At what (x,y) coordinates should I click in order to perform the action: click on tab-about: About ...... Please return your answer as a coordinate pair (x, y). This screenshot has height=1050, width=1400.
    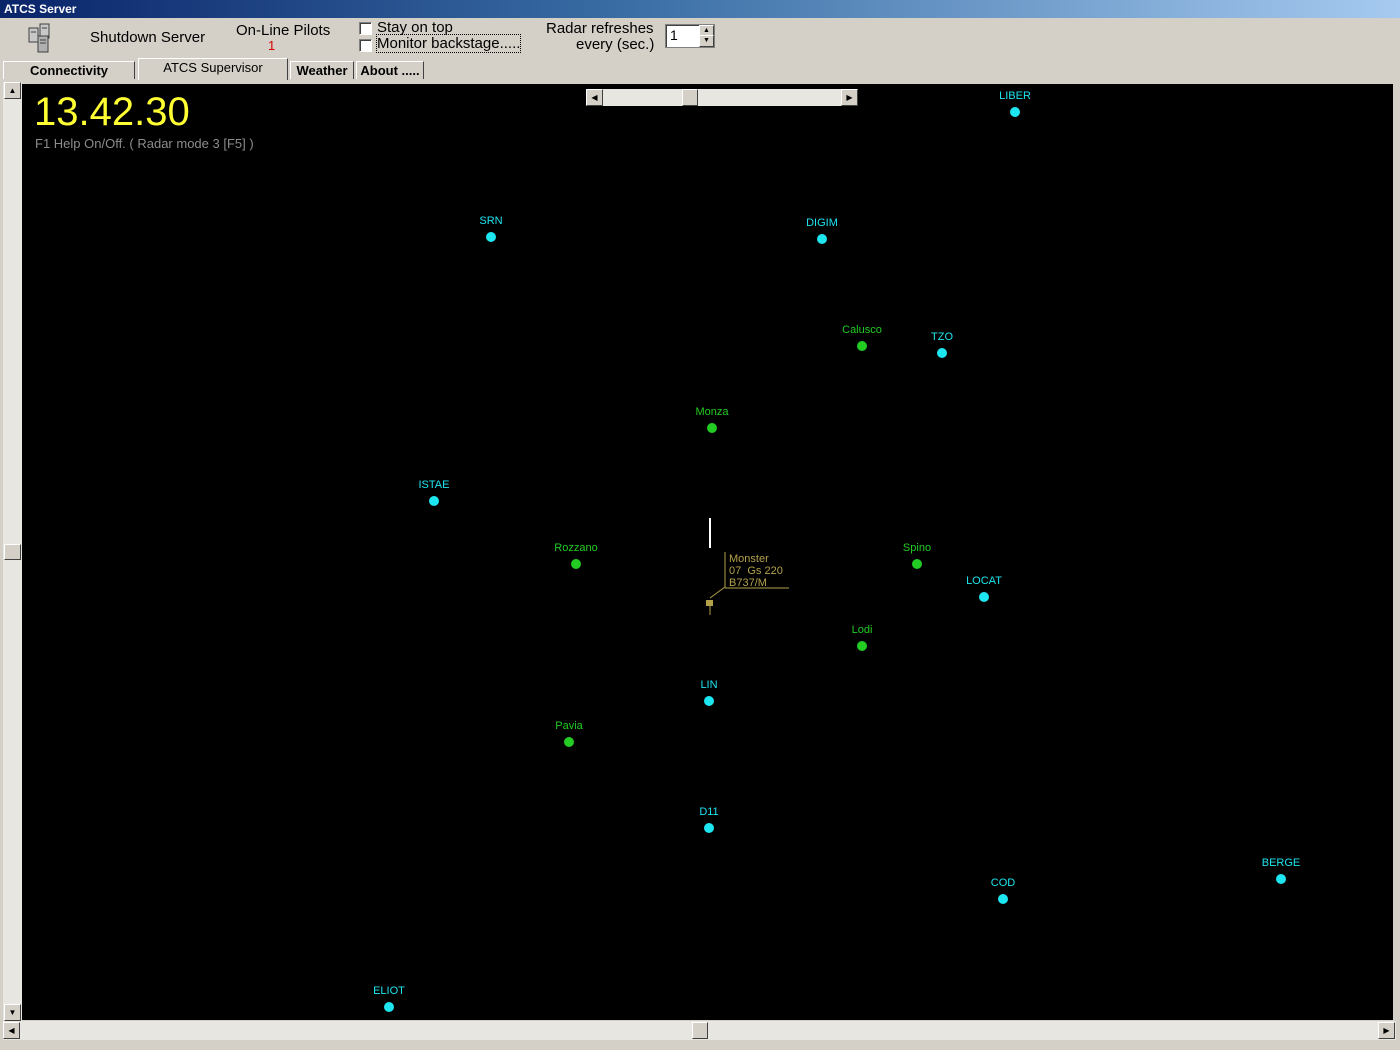
    Looking at the image, I should click on (390, 70).